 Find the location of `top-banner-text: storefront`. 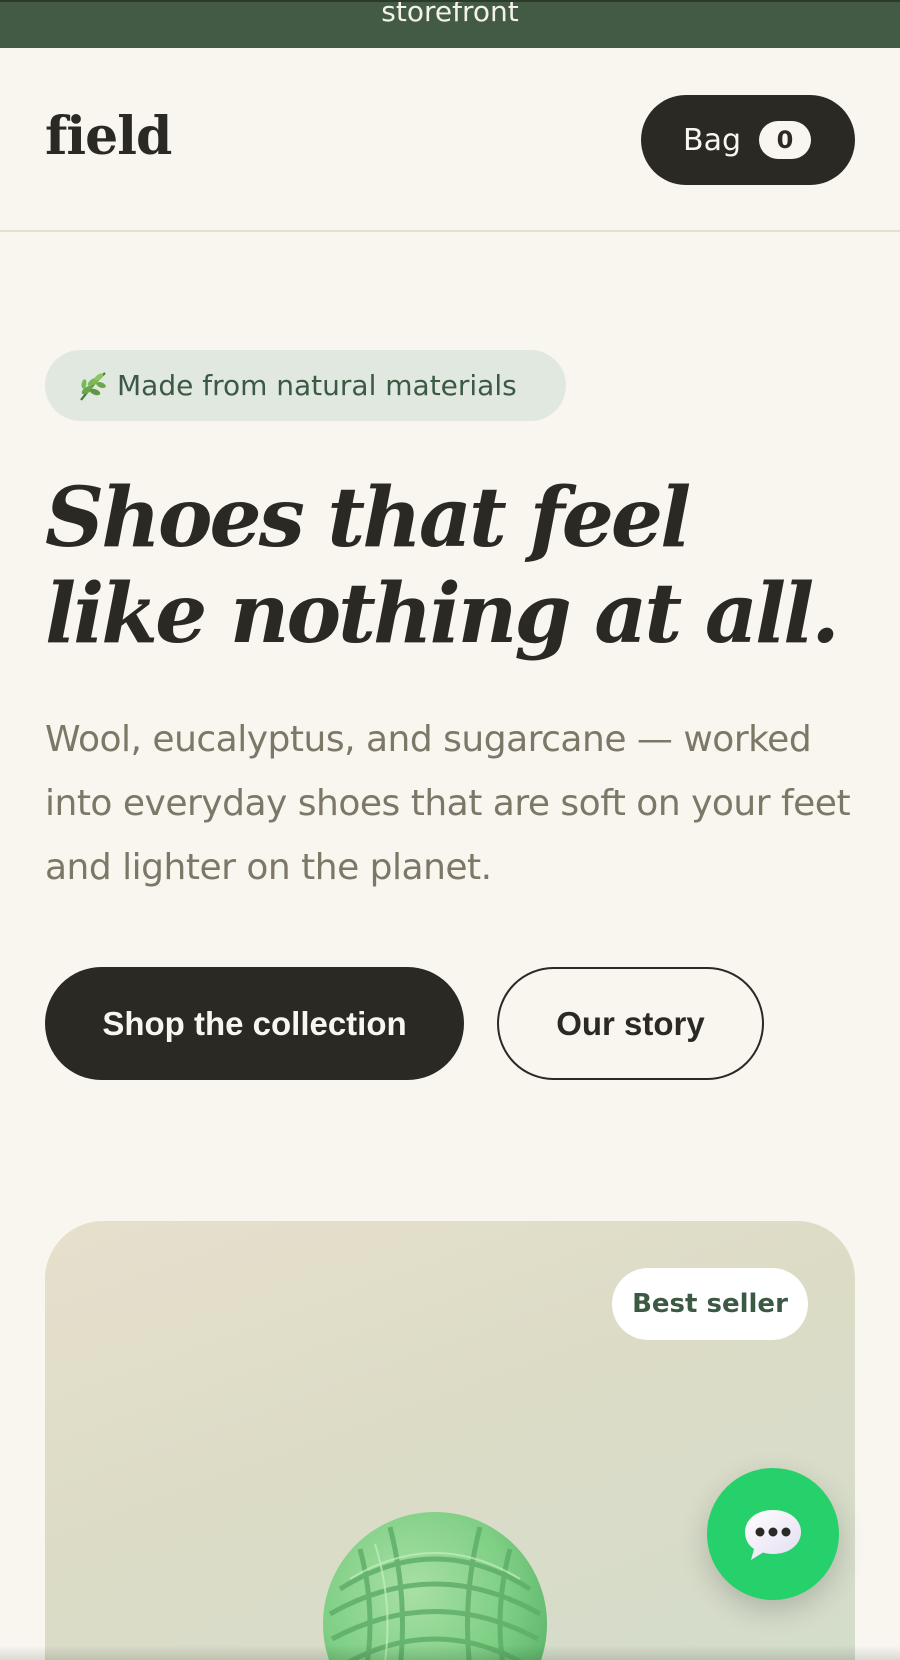

top-banner-text: storefront is located at coordinates (450, 14).